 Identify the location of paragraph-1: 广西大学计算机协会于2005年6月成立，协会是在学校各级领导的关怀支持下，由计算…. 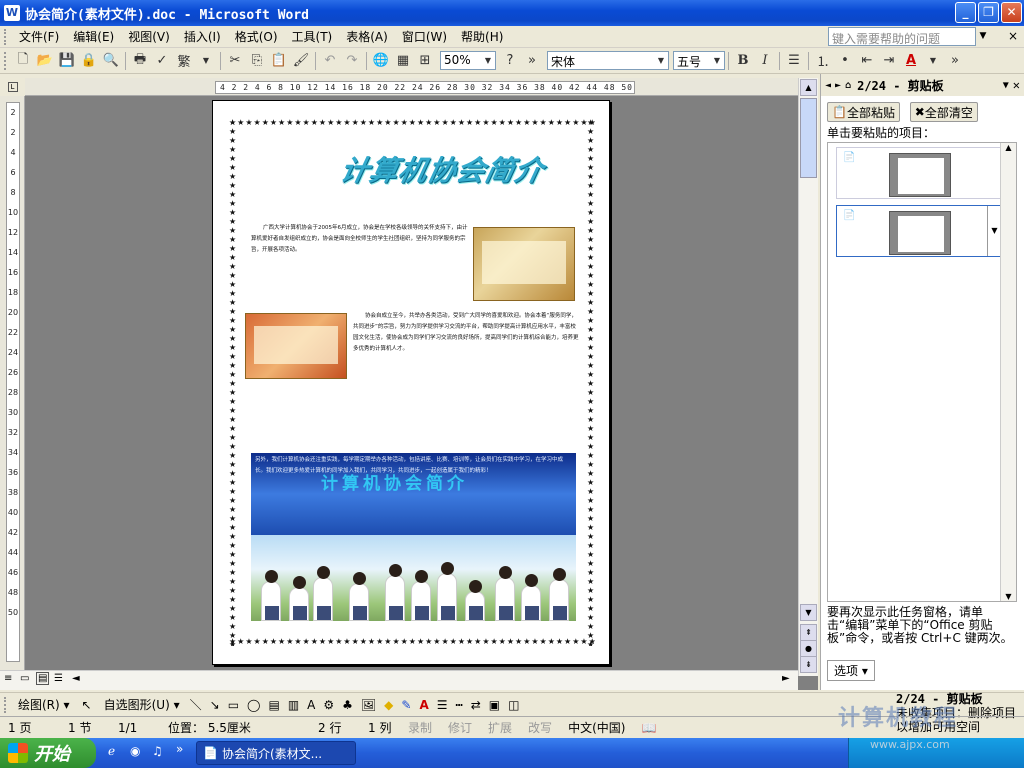
(360, 263).